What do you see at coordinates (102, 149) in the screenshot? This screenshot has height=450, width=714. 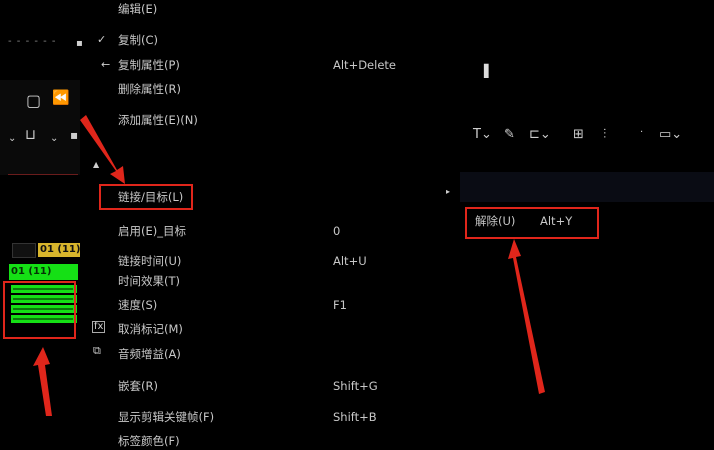 I see `arrow-to-menu-item` at bounding box center [102, 149].